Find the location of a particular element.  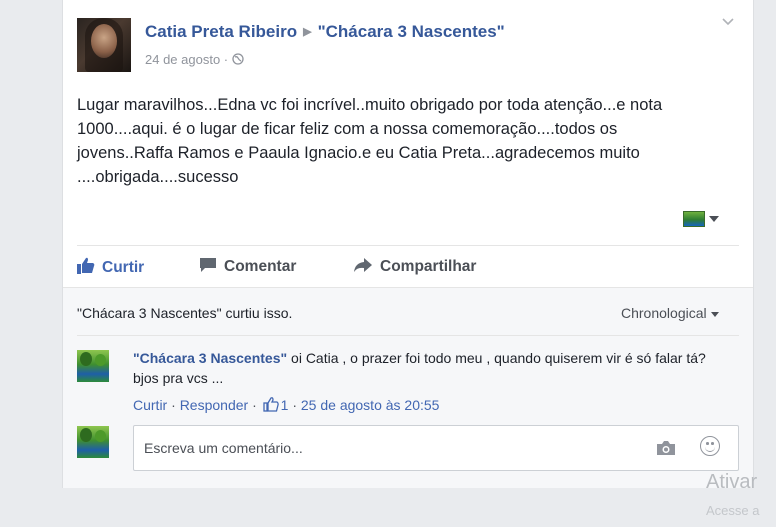

comment-like-count: 1 is located at coordinates (285, 405).